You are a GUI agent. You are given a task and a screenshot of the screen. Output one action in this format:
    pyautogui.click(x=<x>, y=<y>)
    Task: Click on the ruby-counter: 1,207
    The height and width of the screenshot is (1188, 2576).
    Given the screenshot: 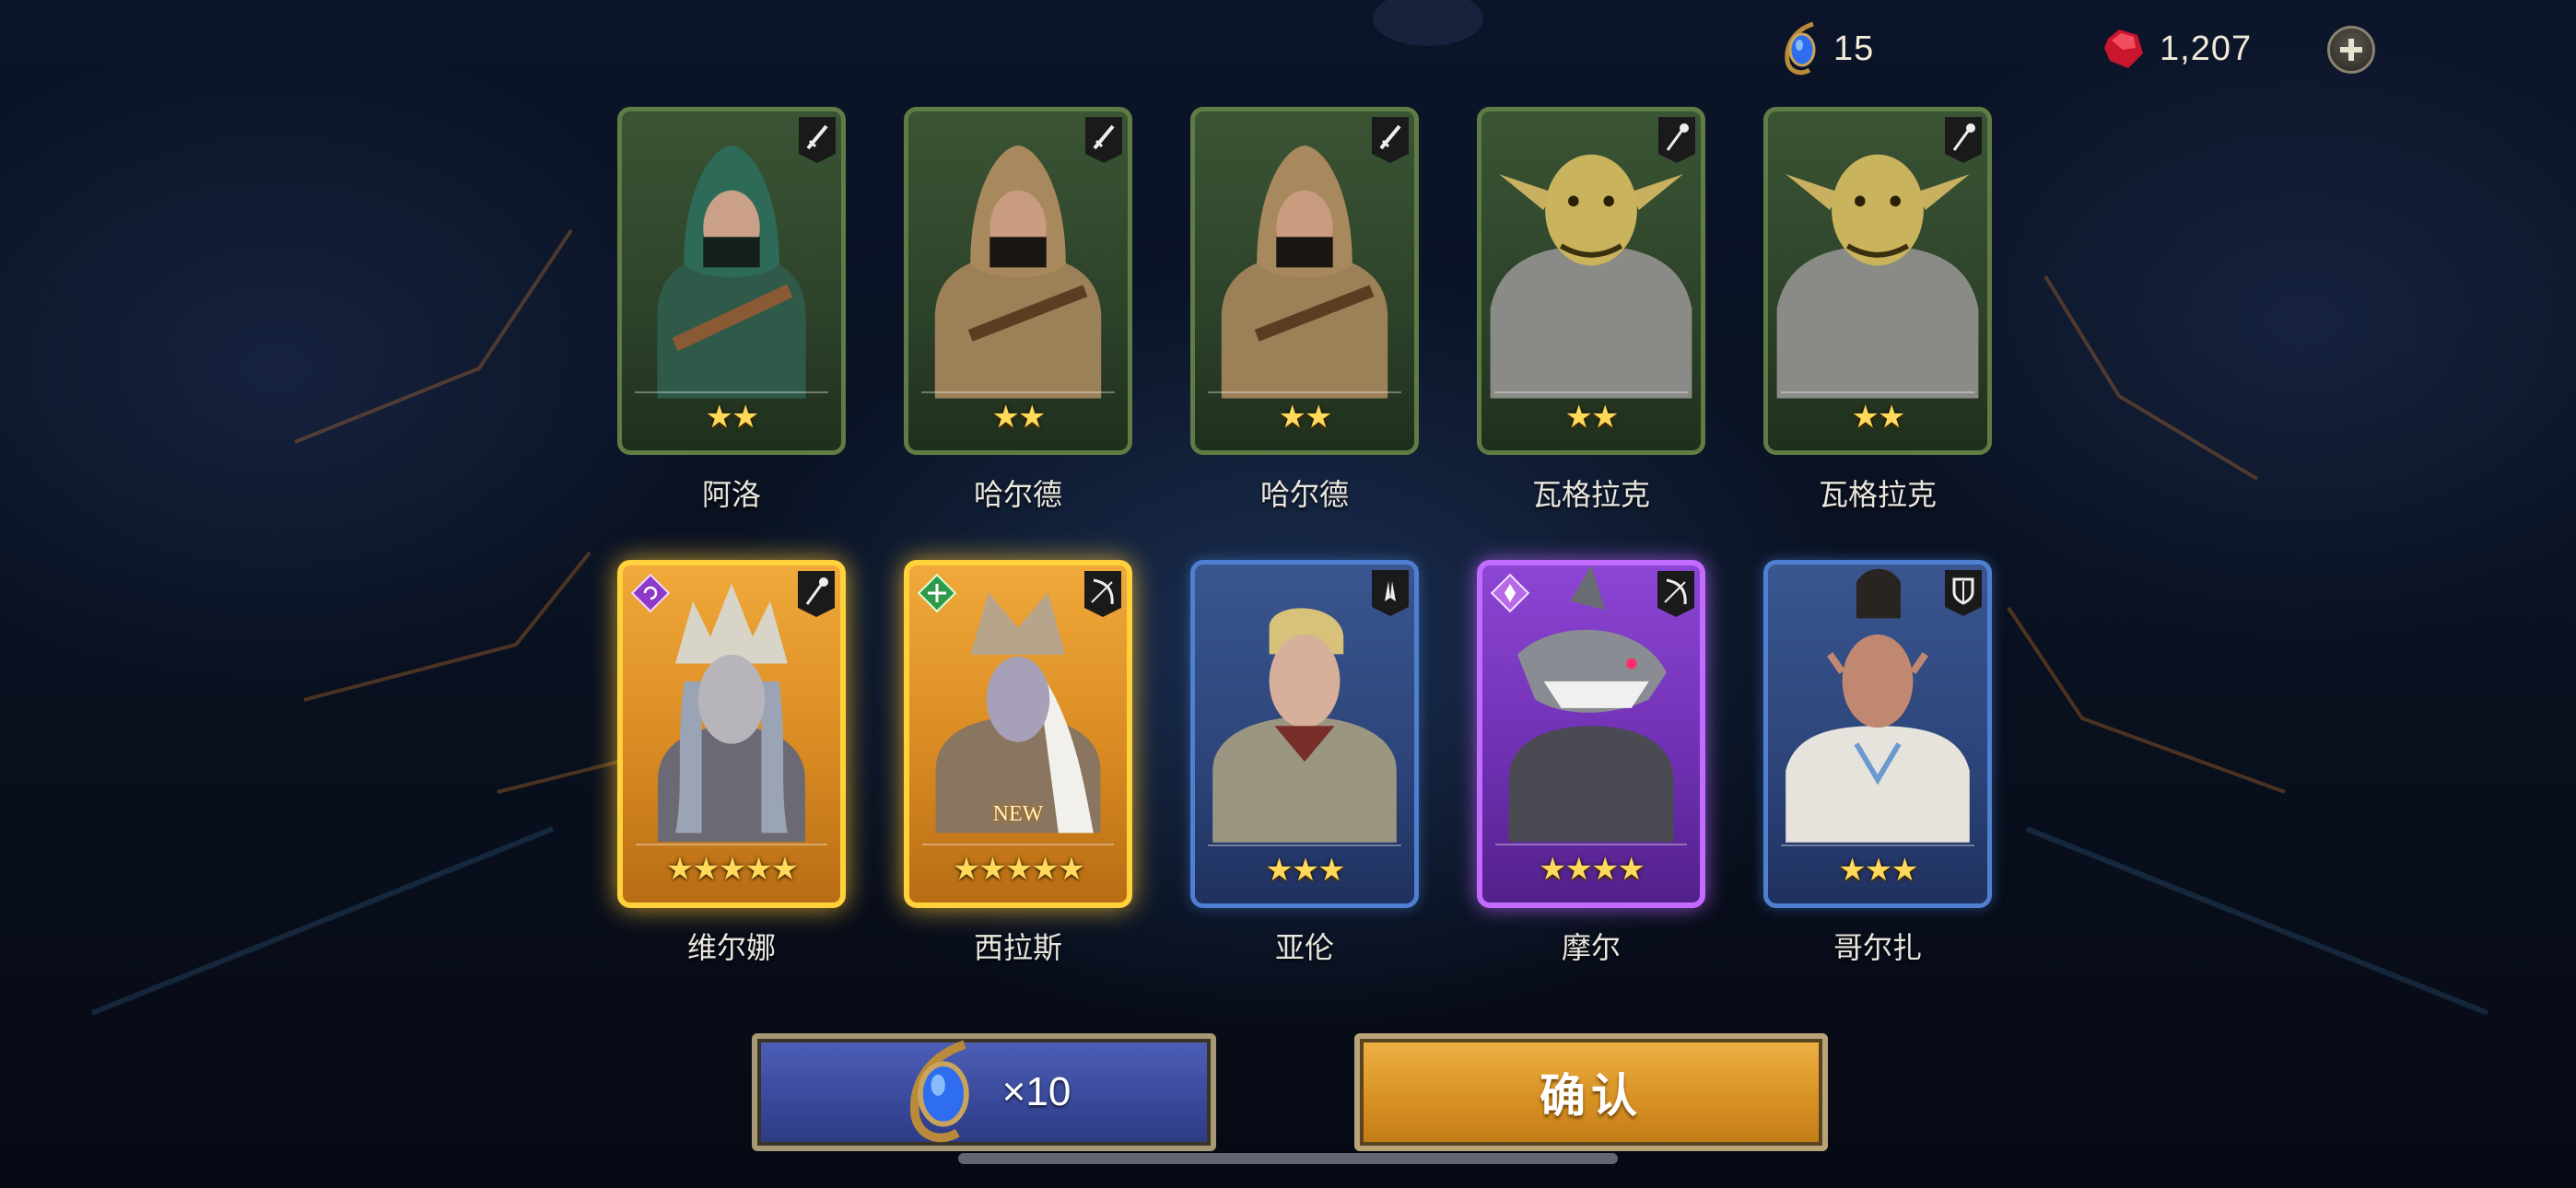 What is the action you would take?
    pyautogui.click(x=2176, y=49)
    